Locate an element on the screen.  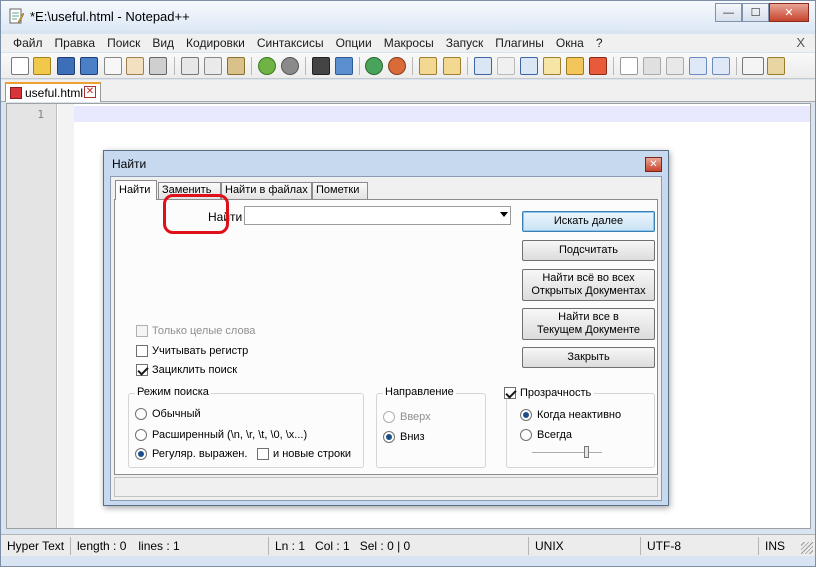
transparency-checkbox is located at coordinates (510, 393).